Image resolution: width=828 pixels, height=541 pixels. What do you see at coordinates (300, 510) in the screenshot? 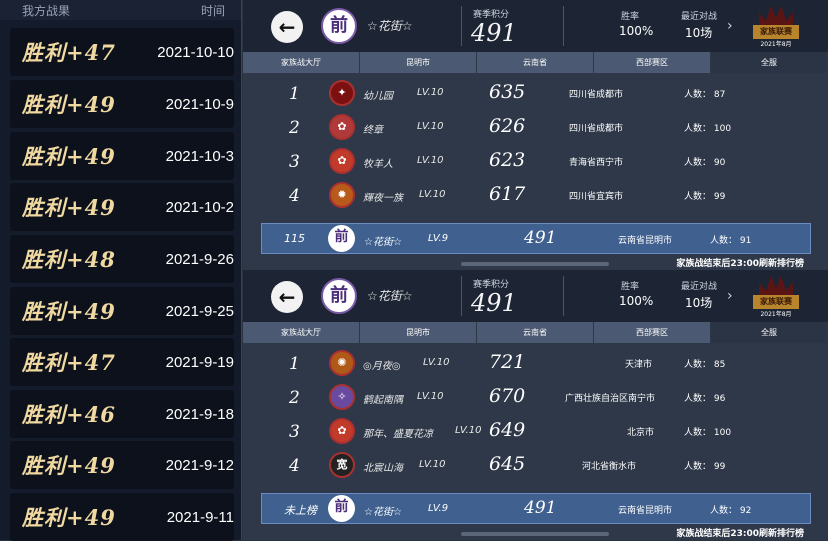
I see `my-rank: 未上榜` at bounding box center [300, 510].